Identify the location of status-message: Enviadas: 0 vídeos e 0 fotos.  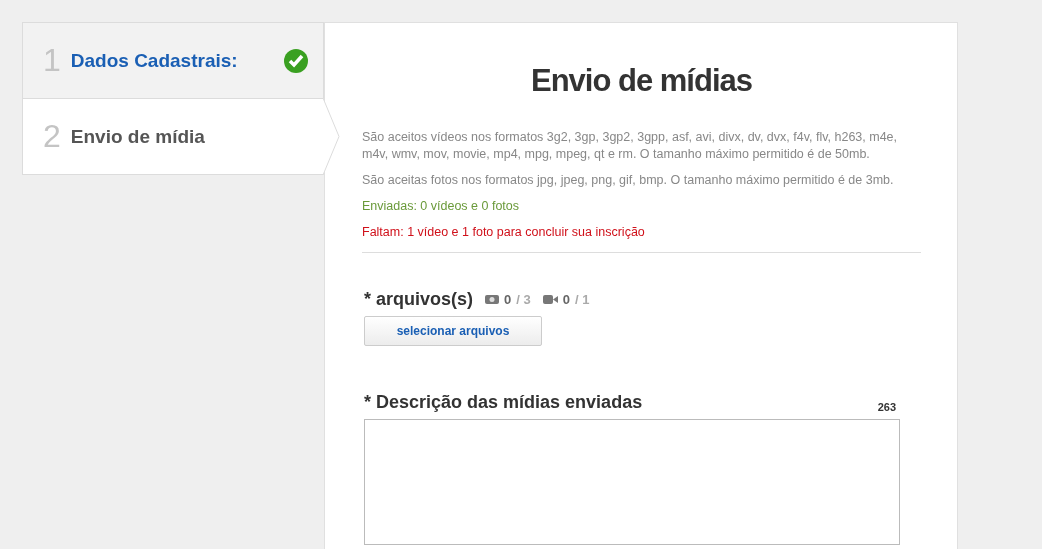
(441, 206).